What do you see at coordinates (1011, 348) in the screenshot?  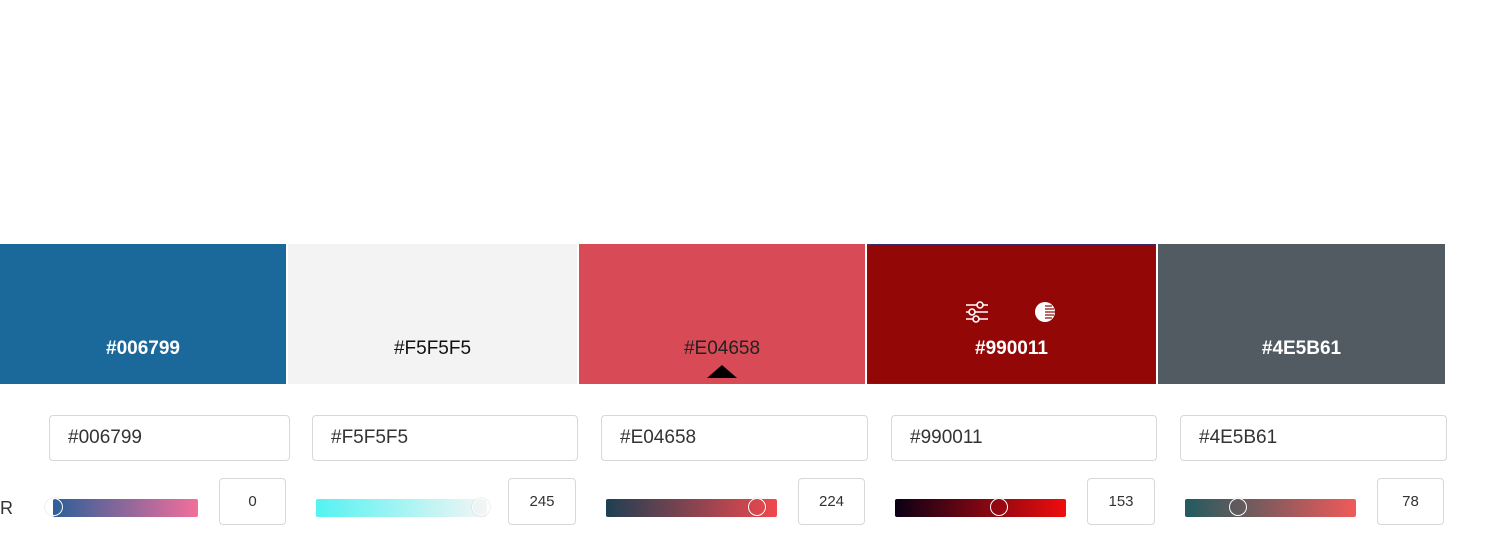 I see `swatch-hex-label: #990011` at bounding box center [1011, 348].